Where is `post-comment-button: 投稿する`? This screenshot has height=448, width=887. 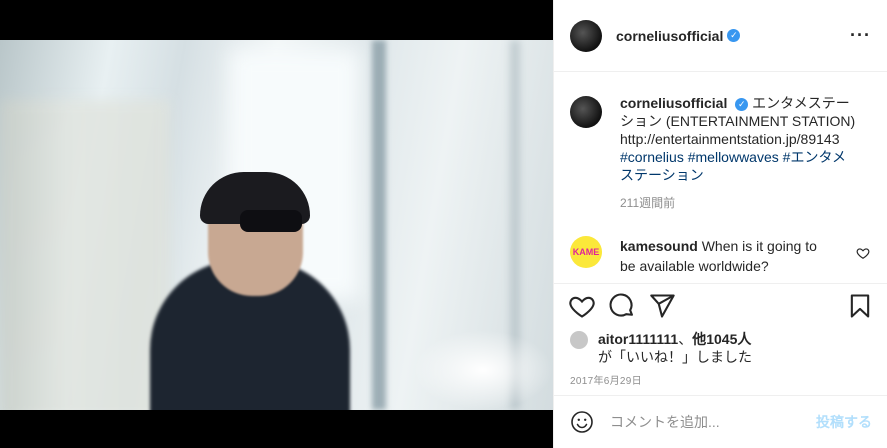
post-comment-button: 投稿する is located at coordinates (844, 422).